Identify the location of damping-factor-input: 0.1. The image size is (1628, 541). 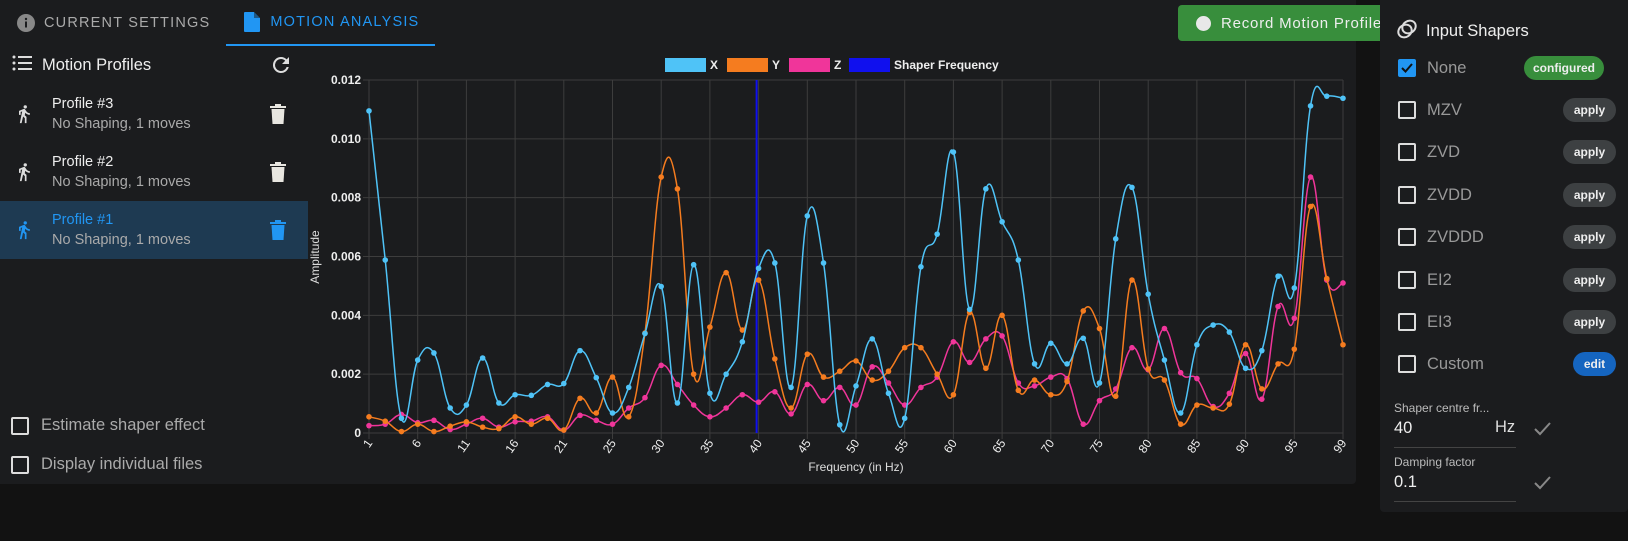
(1504, 482).